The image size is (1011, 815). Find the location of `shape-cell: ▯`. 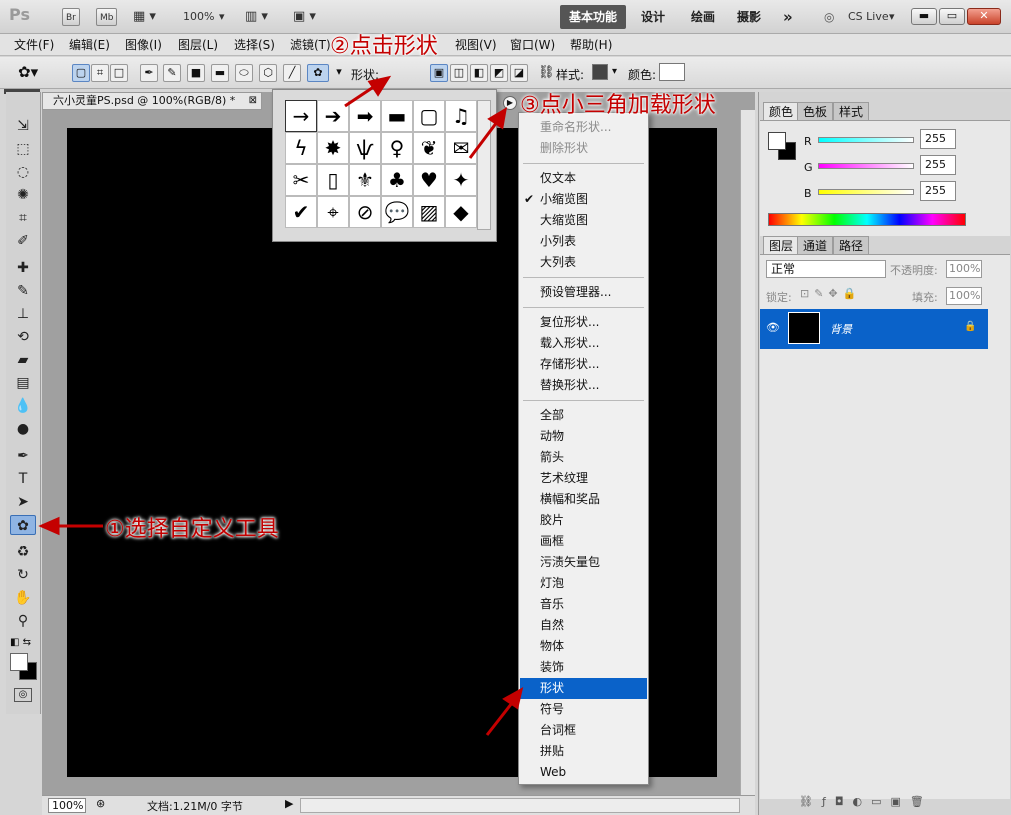

shape-cell: ▯ is located at coordinates (333, 180).